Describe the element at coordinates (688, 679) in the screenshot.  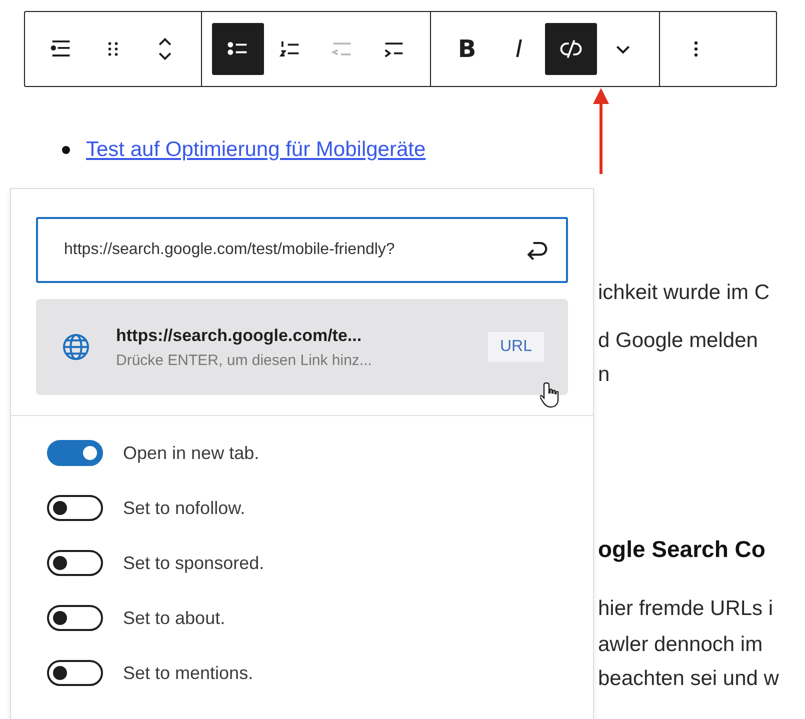
I see `paragraph-text: beachten sei und w` at that location.